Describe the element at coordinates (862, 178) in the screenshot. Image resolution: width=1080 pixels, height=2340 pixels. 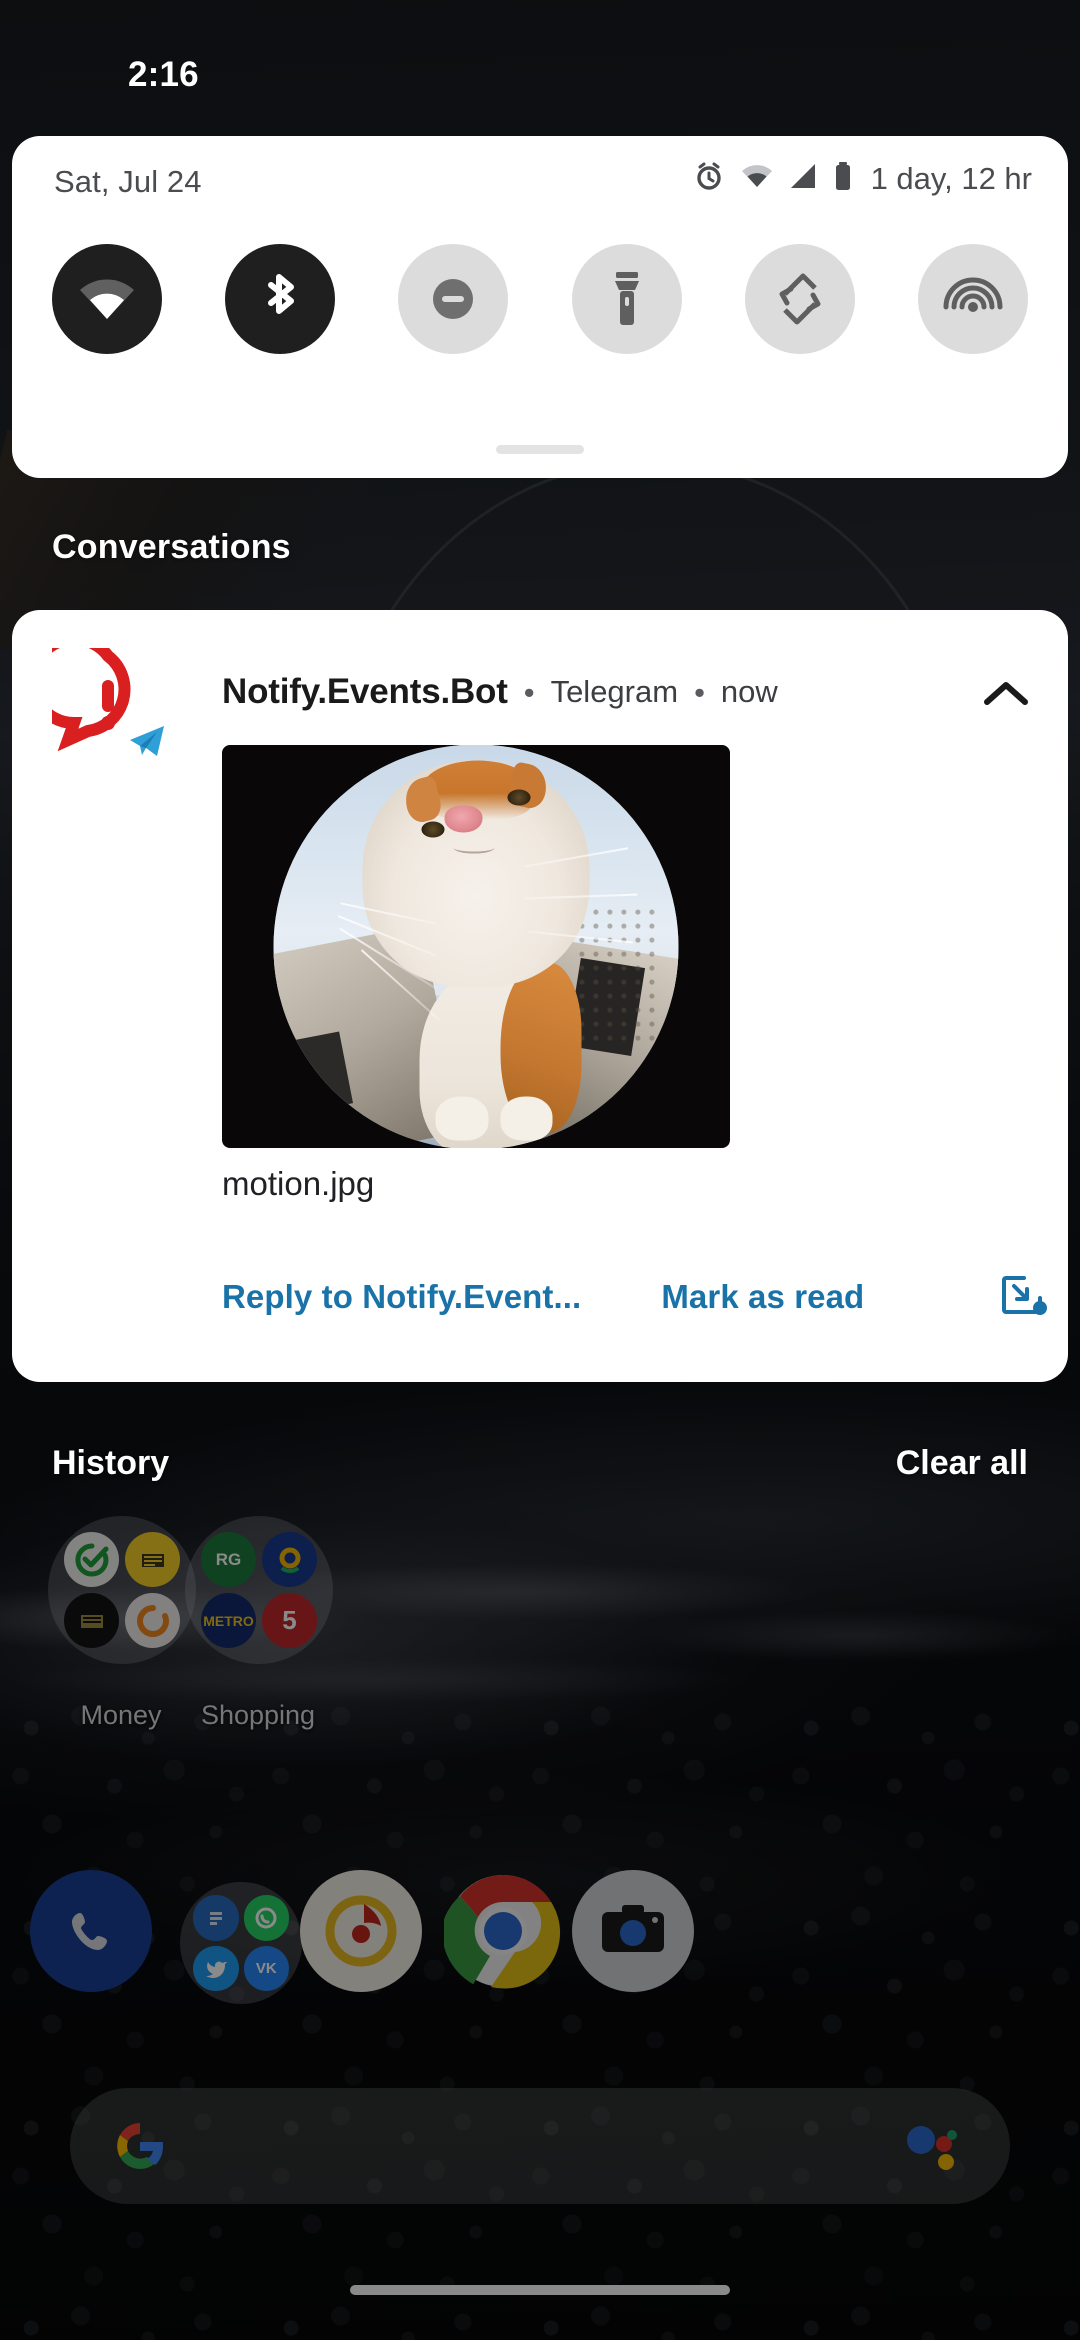
I see `qs-status-icons: 1 day, 12 hr` at that location.